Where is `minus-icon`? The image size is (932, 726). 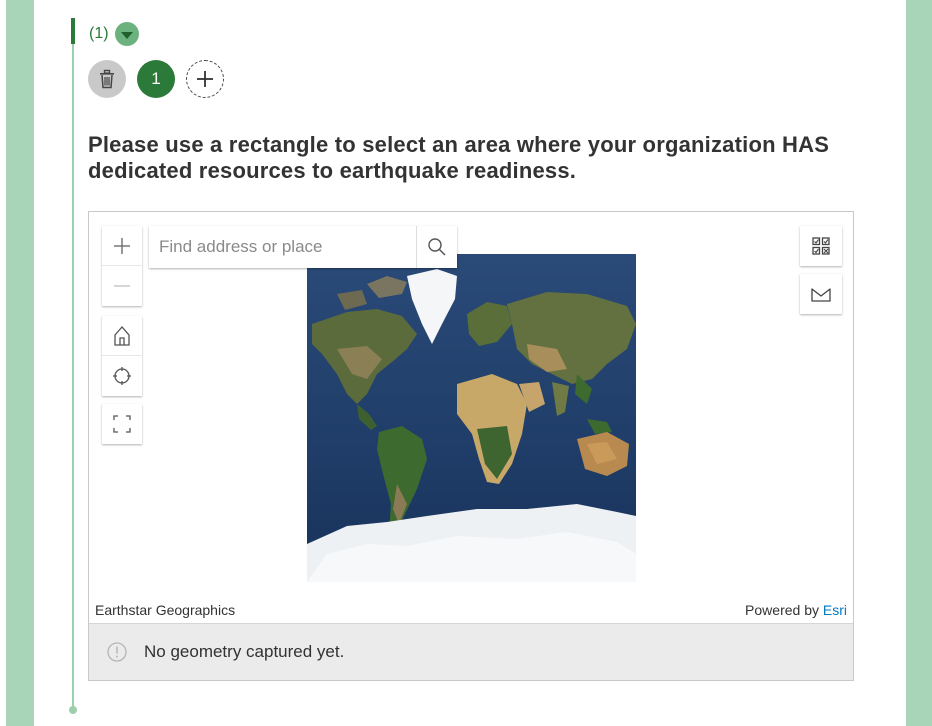 minus-icon is located at coordinates (122, 286).